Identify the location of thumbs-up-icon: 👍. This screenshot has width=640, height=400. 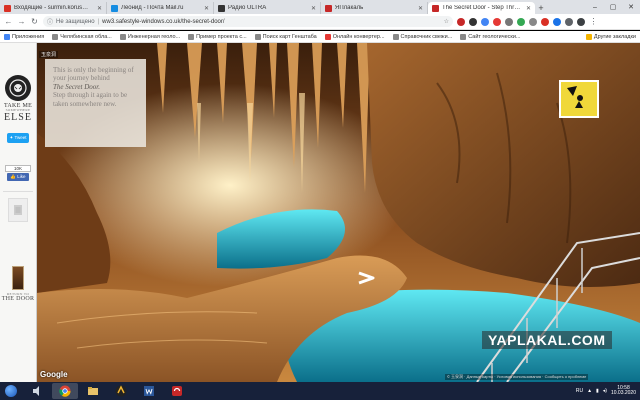
(13, 176).